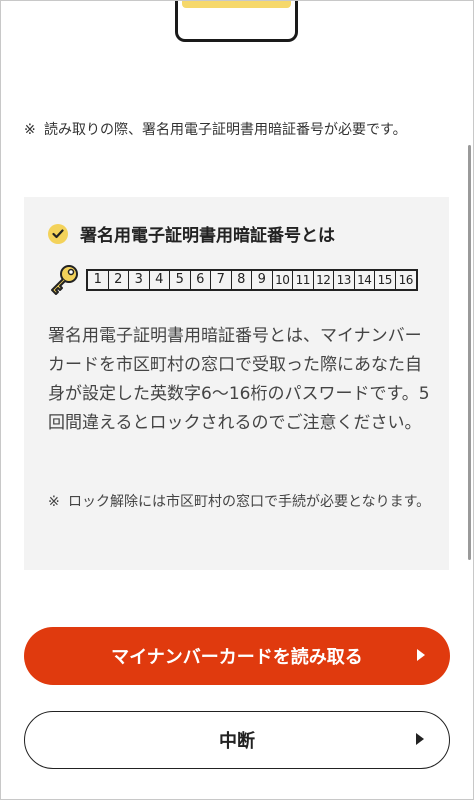 Image resolution: width=474 pixels, height=800 pixels. I want to click on pin-digit-boxes: 1 2 3 4 5 6 7 8 9 10 11 12 13 14 15 16, so click(252, 280).